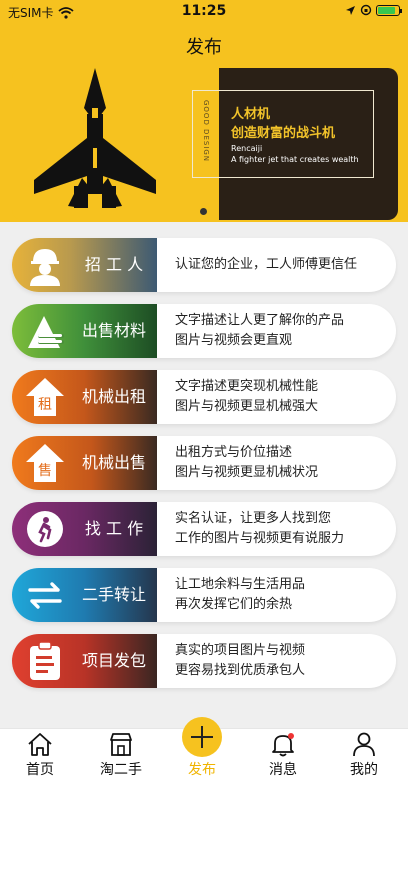 The image size is (408, 883). I want to click on option-desc-line2: 再次发挥它们的余热, so click(234, 604).